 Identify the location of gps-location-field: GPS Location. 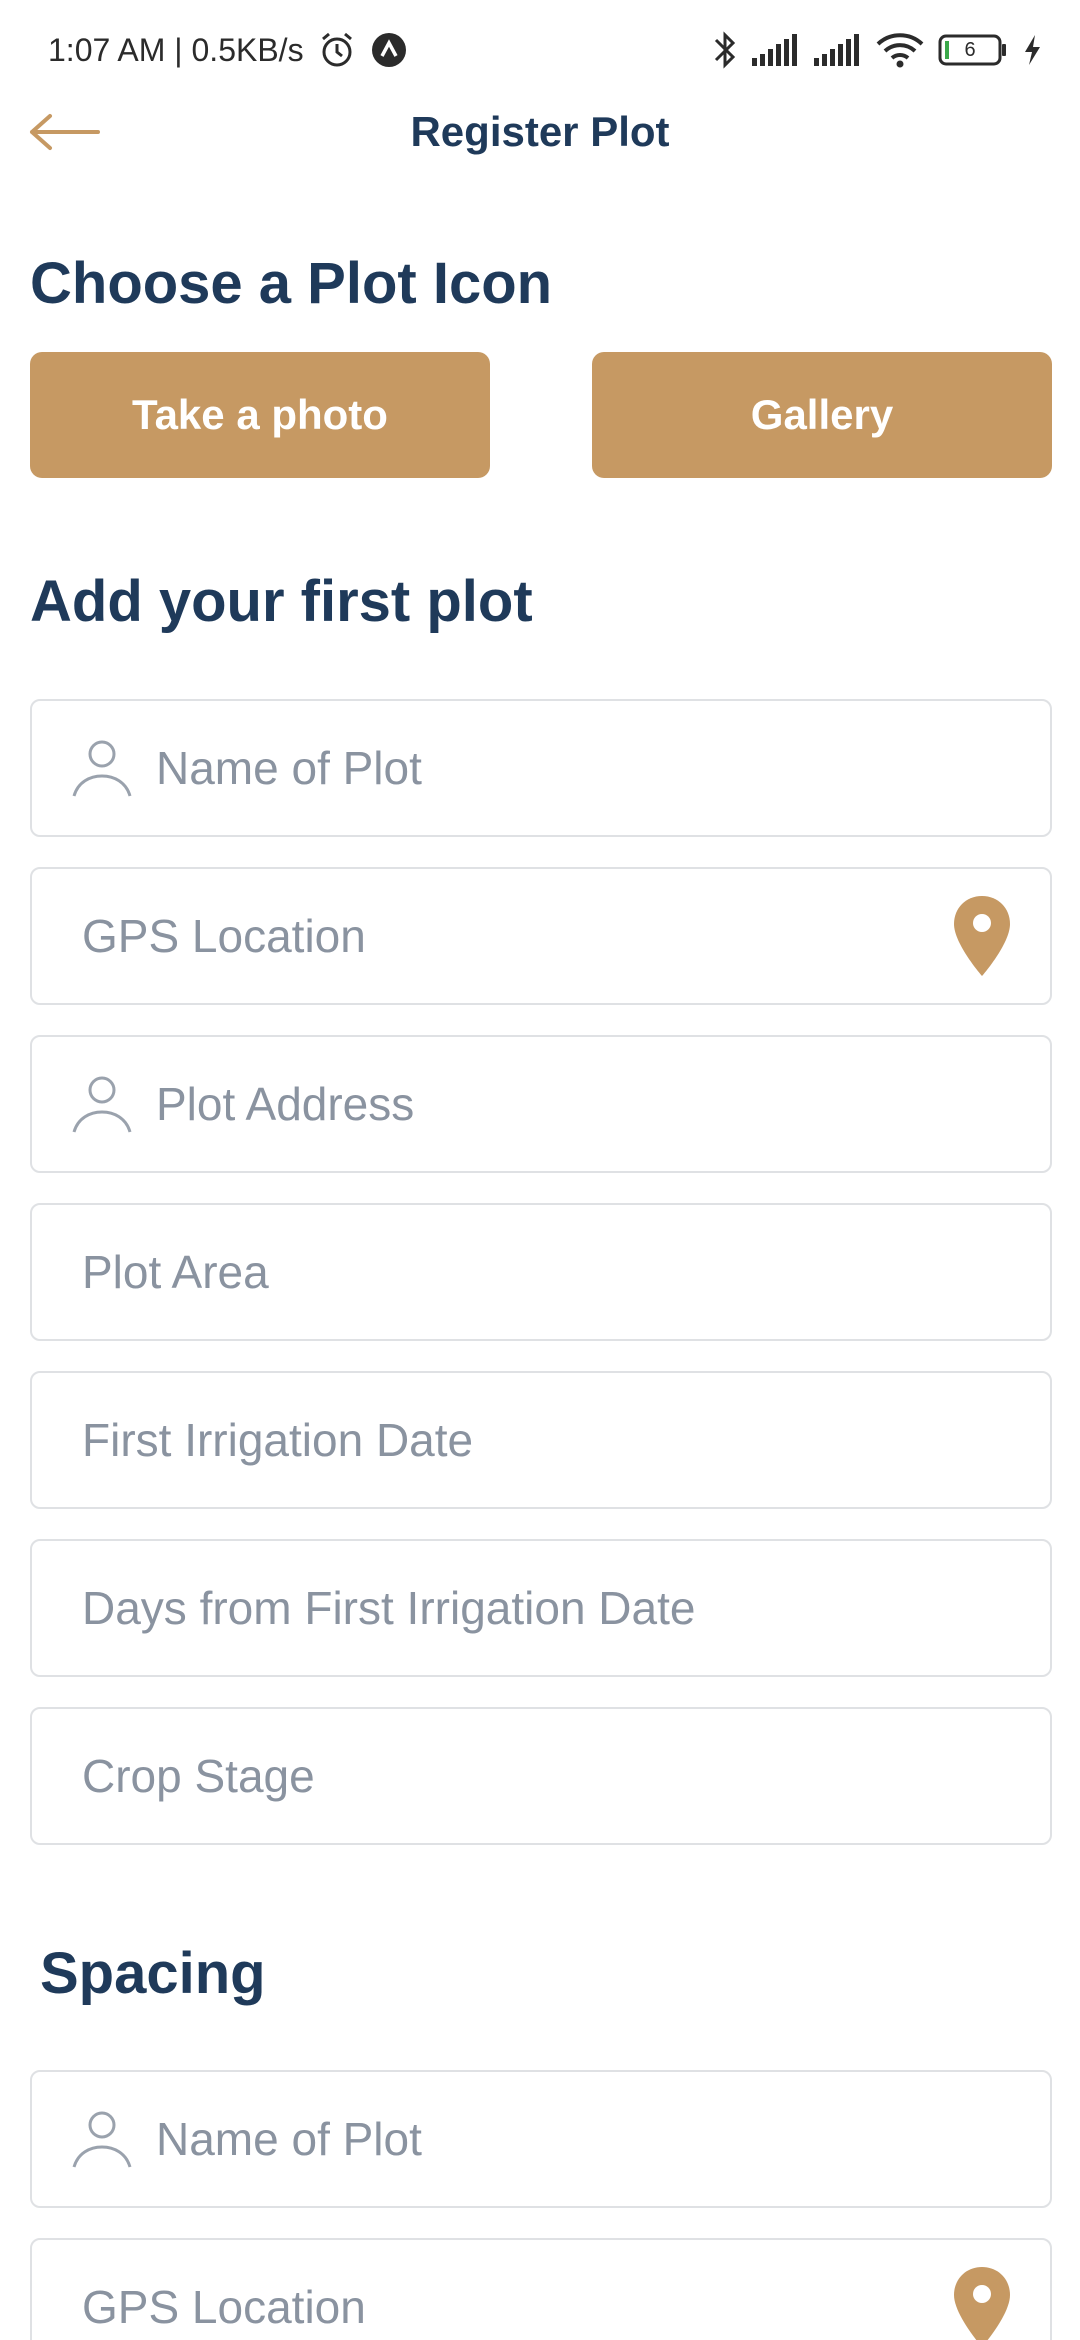
(541, 936).